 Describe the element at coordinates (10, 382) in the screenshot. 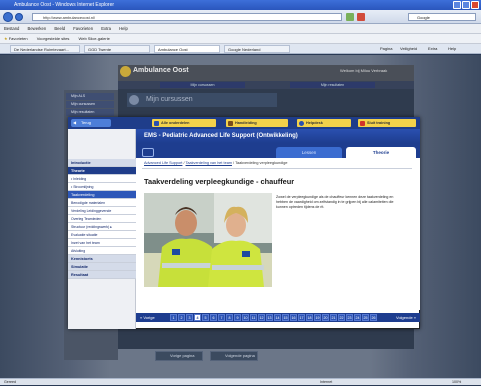

I see `status-text: Gereed` at that location.